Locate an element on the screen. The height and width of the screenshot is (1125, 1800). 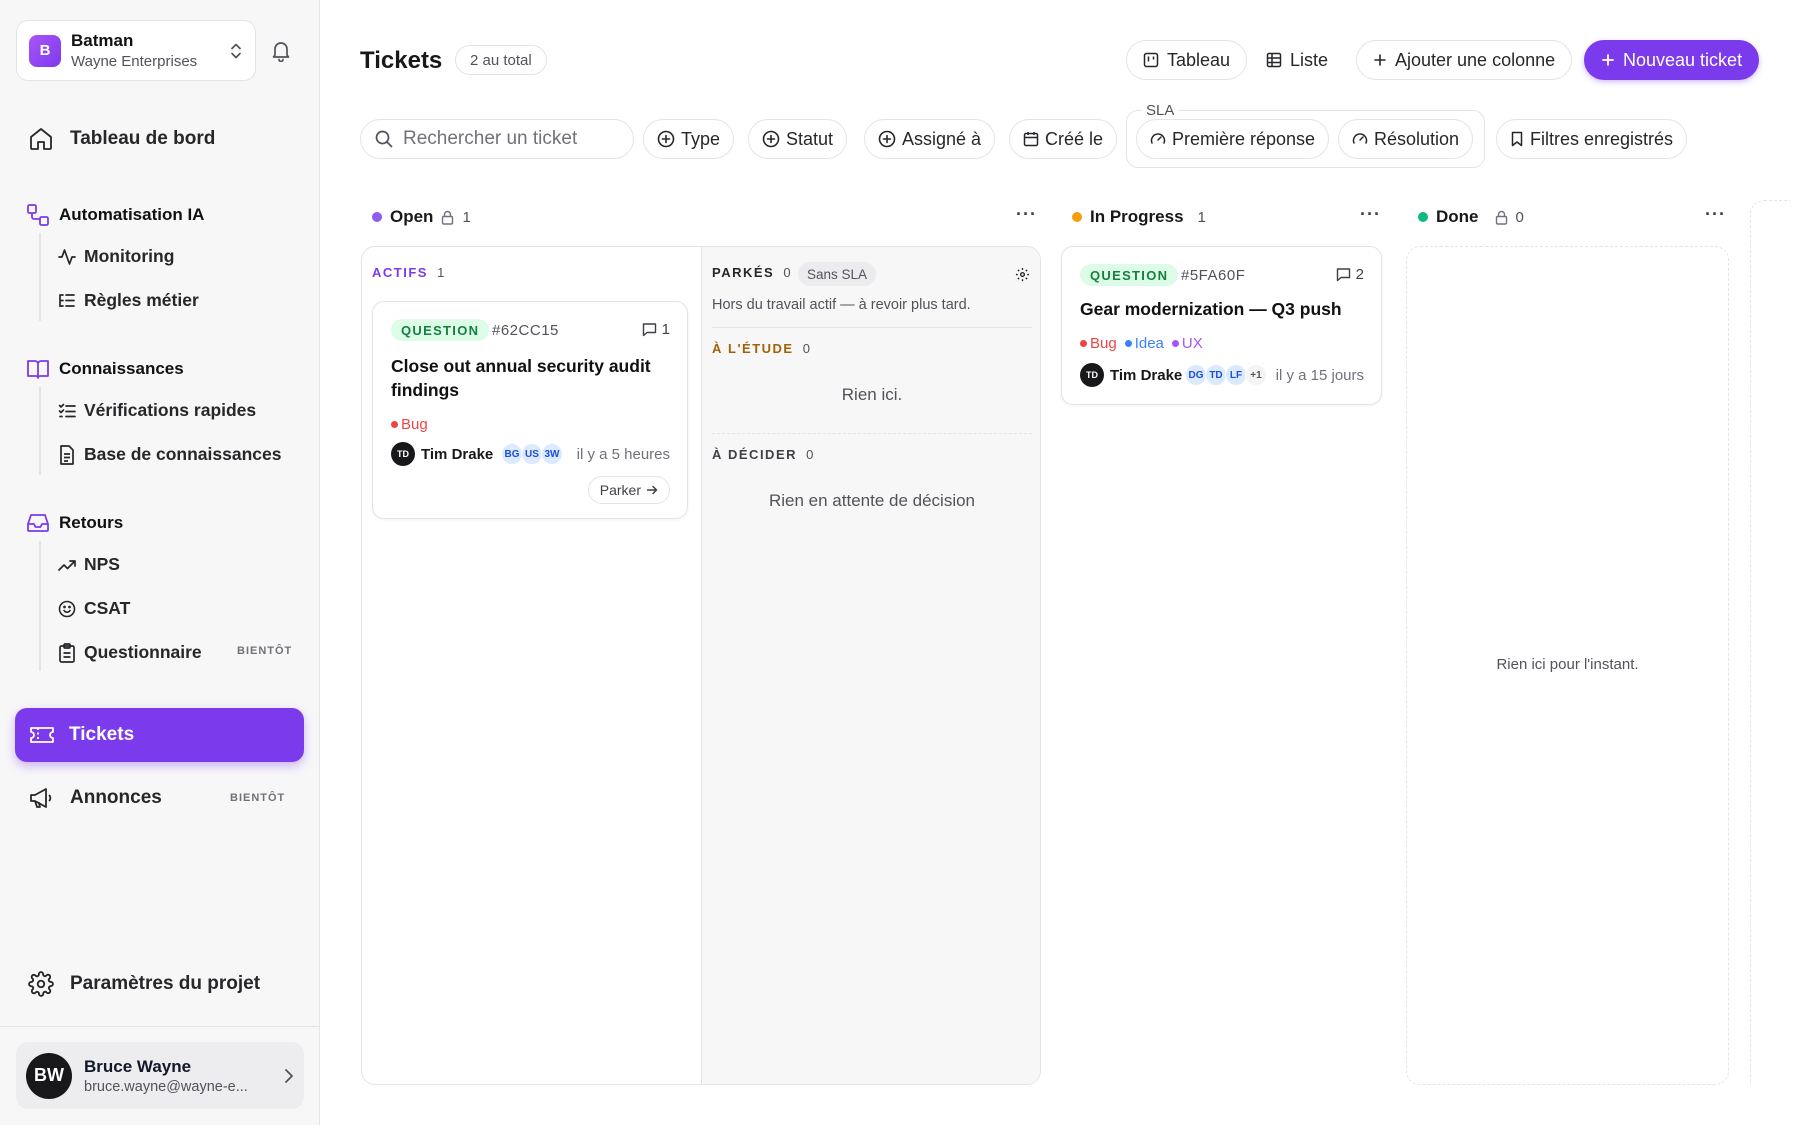
assignee-name: Tim Drake is located at coordinates (1146, 375).